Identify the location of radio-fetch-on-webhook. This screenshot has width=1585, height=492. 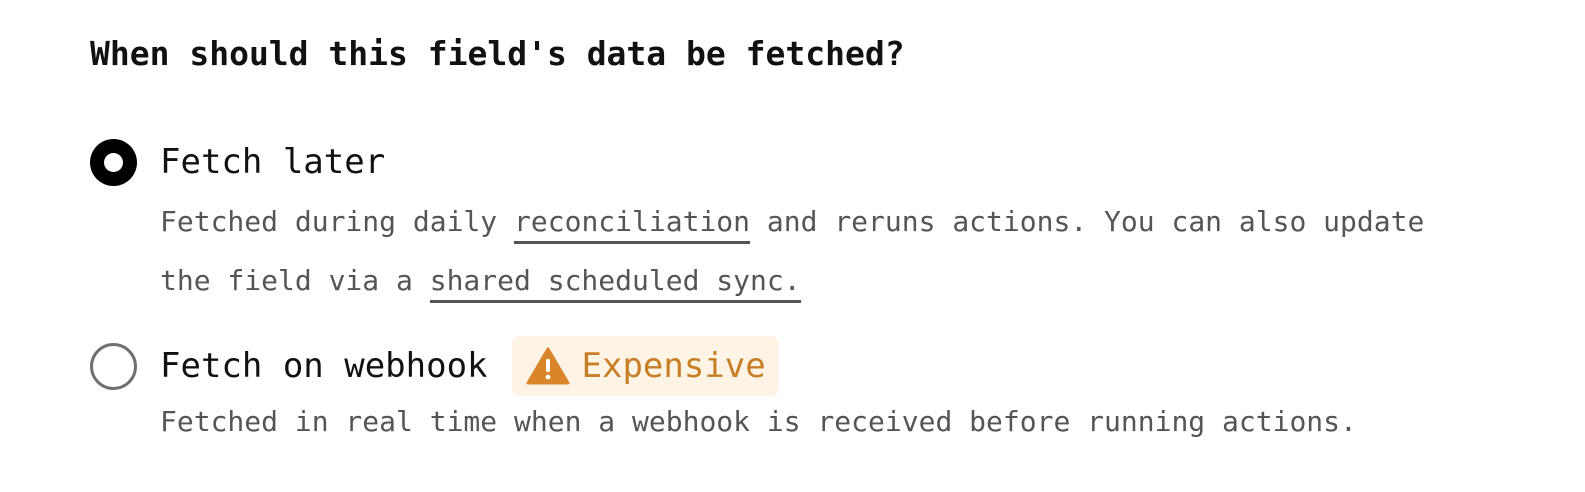
(113, 366).